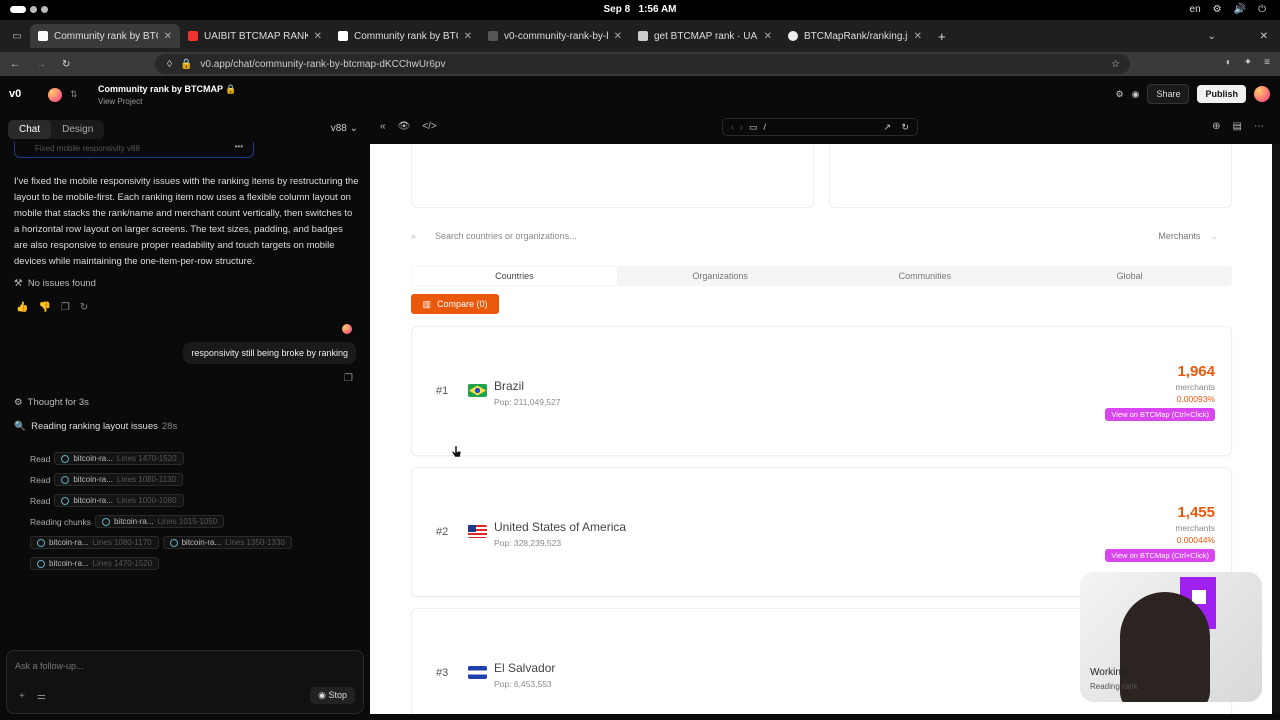 The image size is (1280, 720). Describe the element at coordinates (15, 94) in the screenshot. I see `v0-logo: v0` at that location.